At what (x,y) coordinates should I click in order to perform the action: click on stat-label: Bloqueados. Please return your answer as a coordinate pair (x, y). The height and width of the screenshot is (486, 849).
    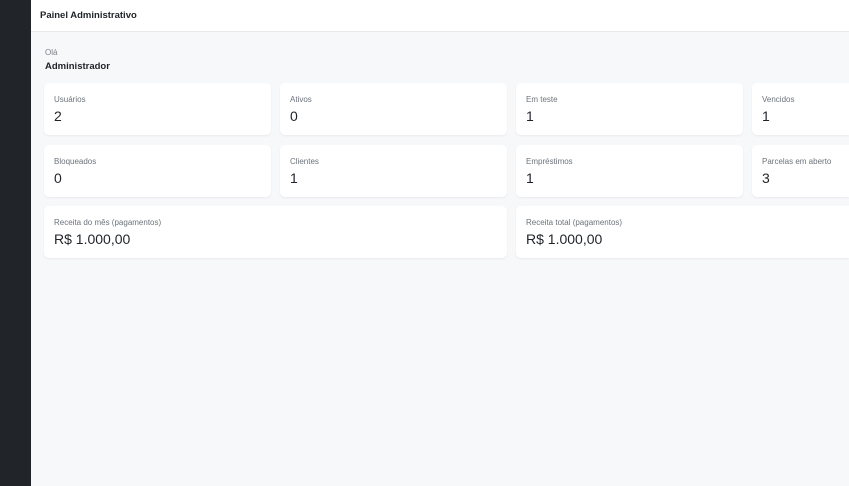
    Looking at the image, I should click on (75, 161).